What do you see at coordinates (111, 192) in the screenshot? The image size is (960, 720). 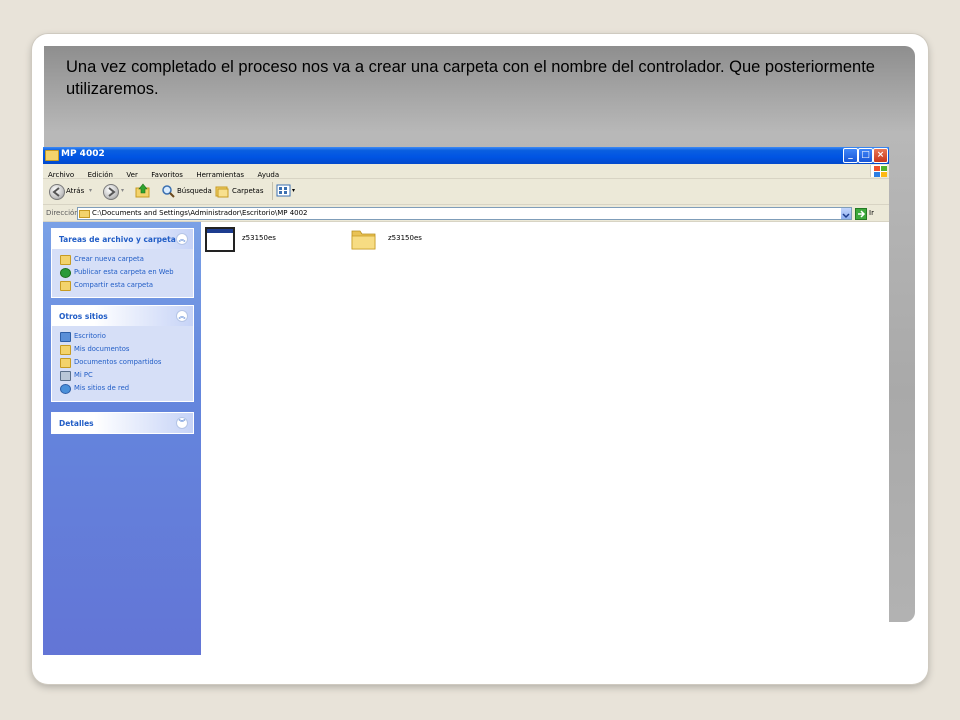 I see `forward-arrow-icon` at bounding box center [111, 192].